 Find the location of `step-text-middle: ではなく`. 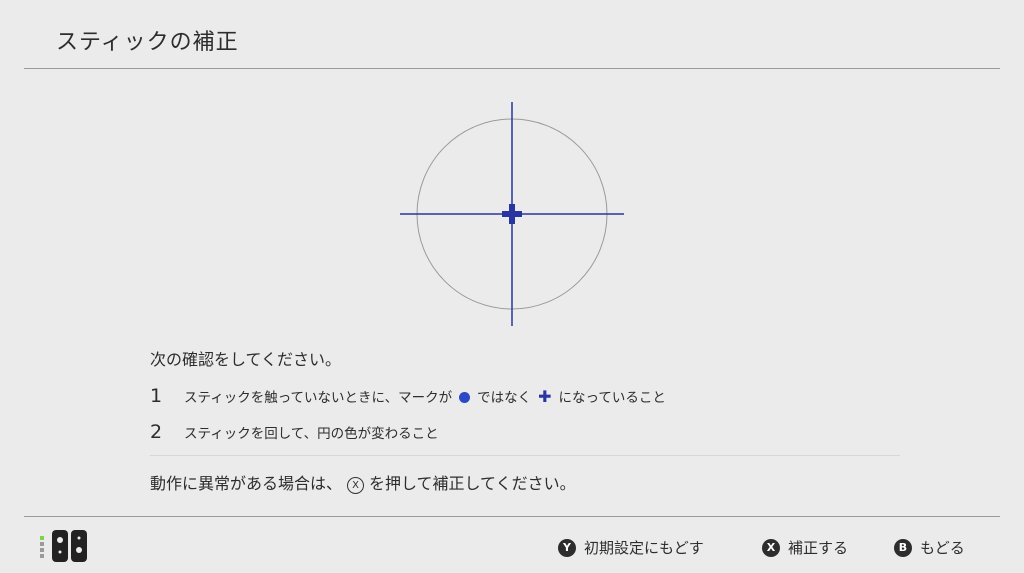

step-text-middle: ではなく is located at coordinates (504, 398).